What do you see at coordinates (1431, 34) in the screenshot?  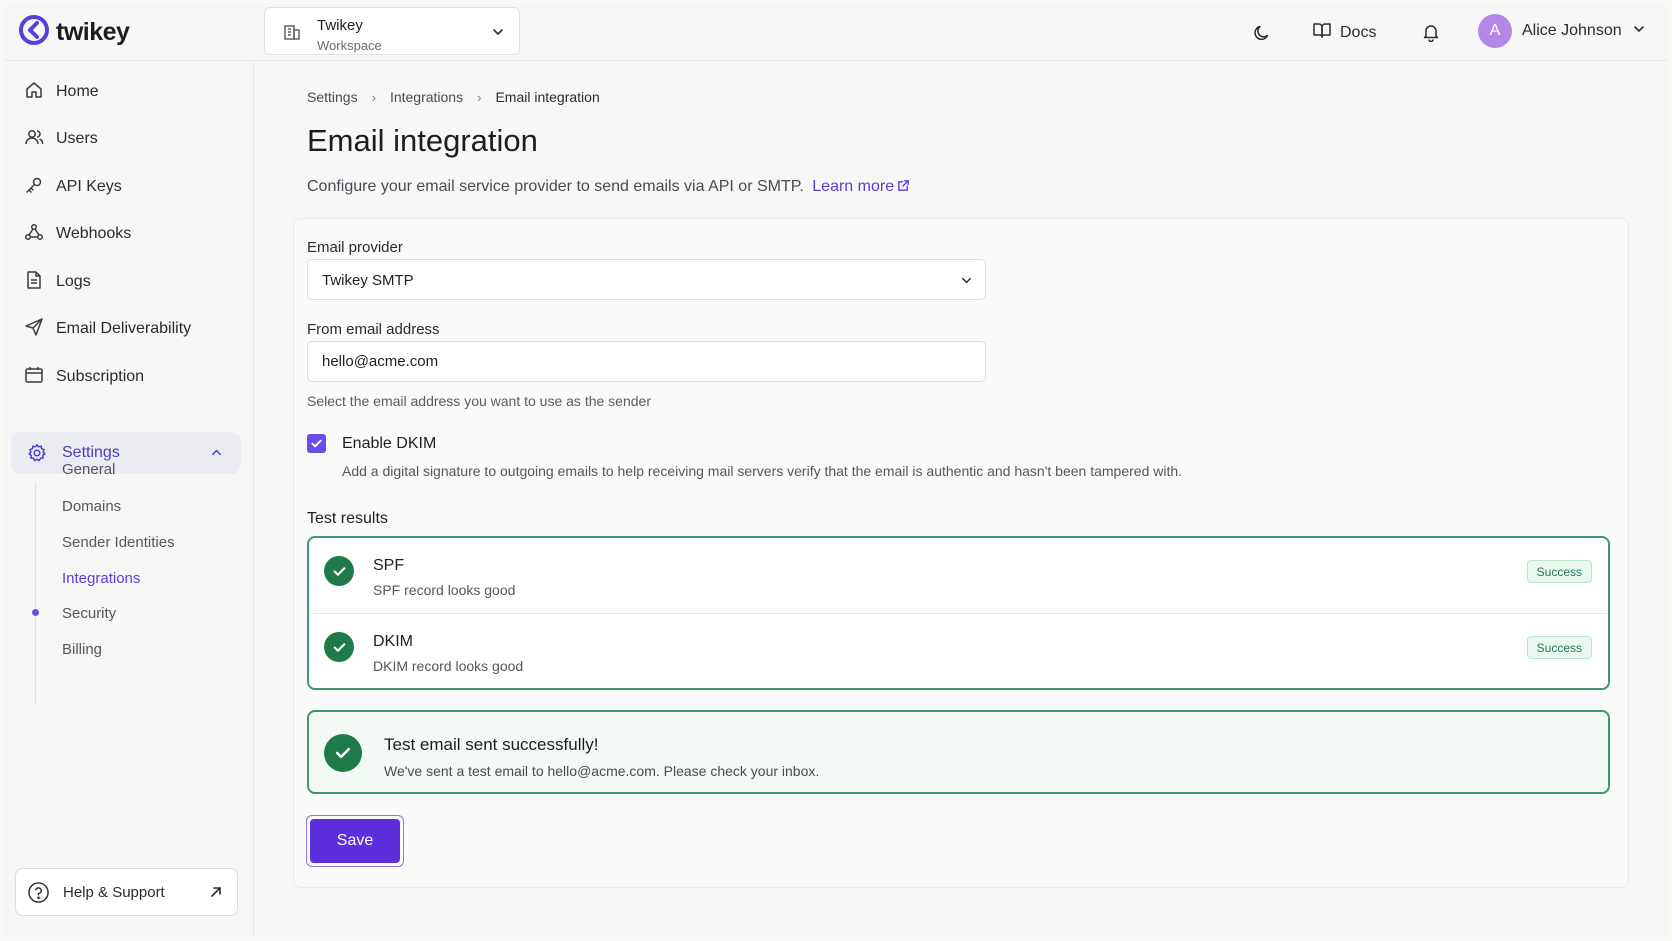 I see `bell-icon` at bounding box center [1431, 34].